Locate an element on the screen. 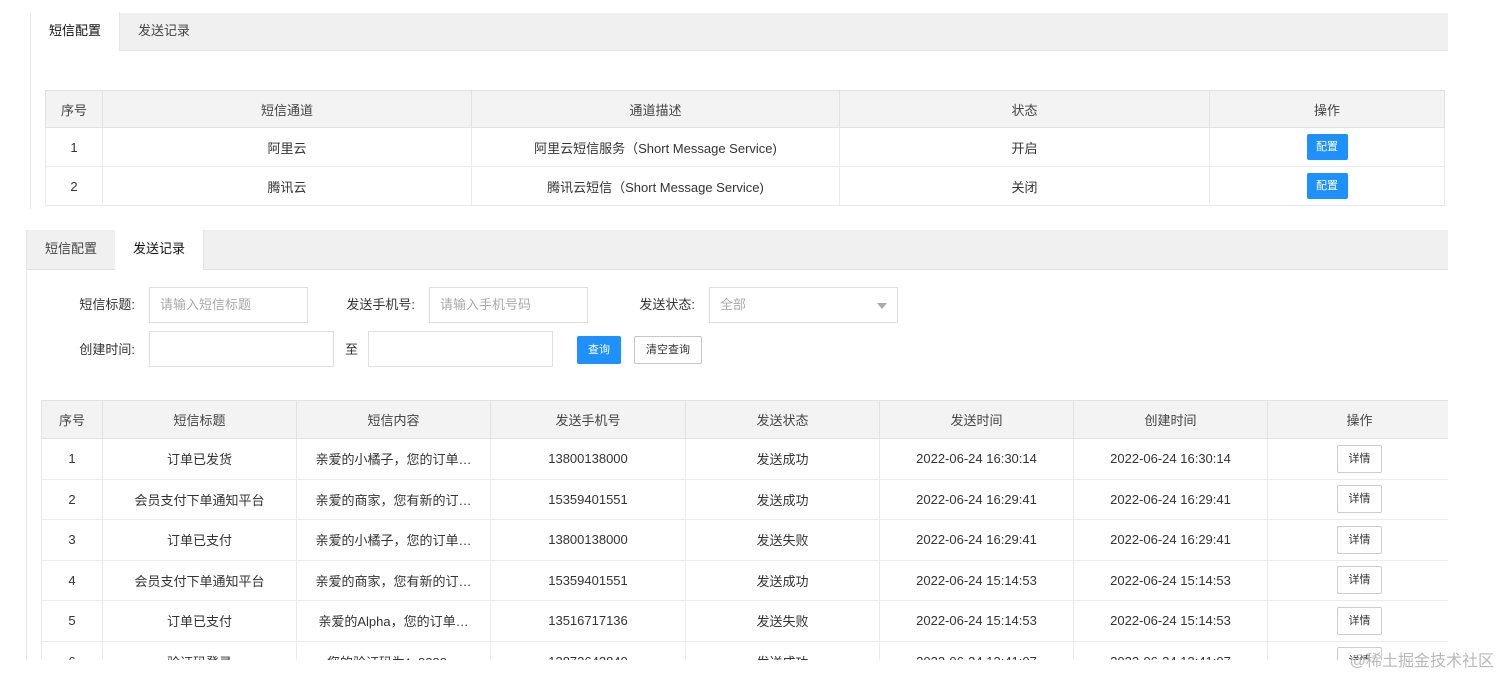 This screenshot has width=1512, height=687. cell-no: 6 is located at coordinates (72, 650).